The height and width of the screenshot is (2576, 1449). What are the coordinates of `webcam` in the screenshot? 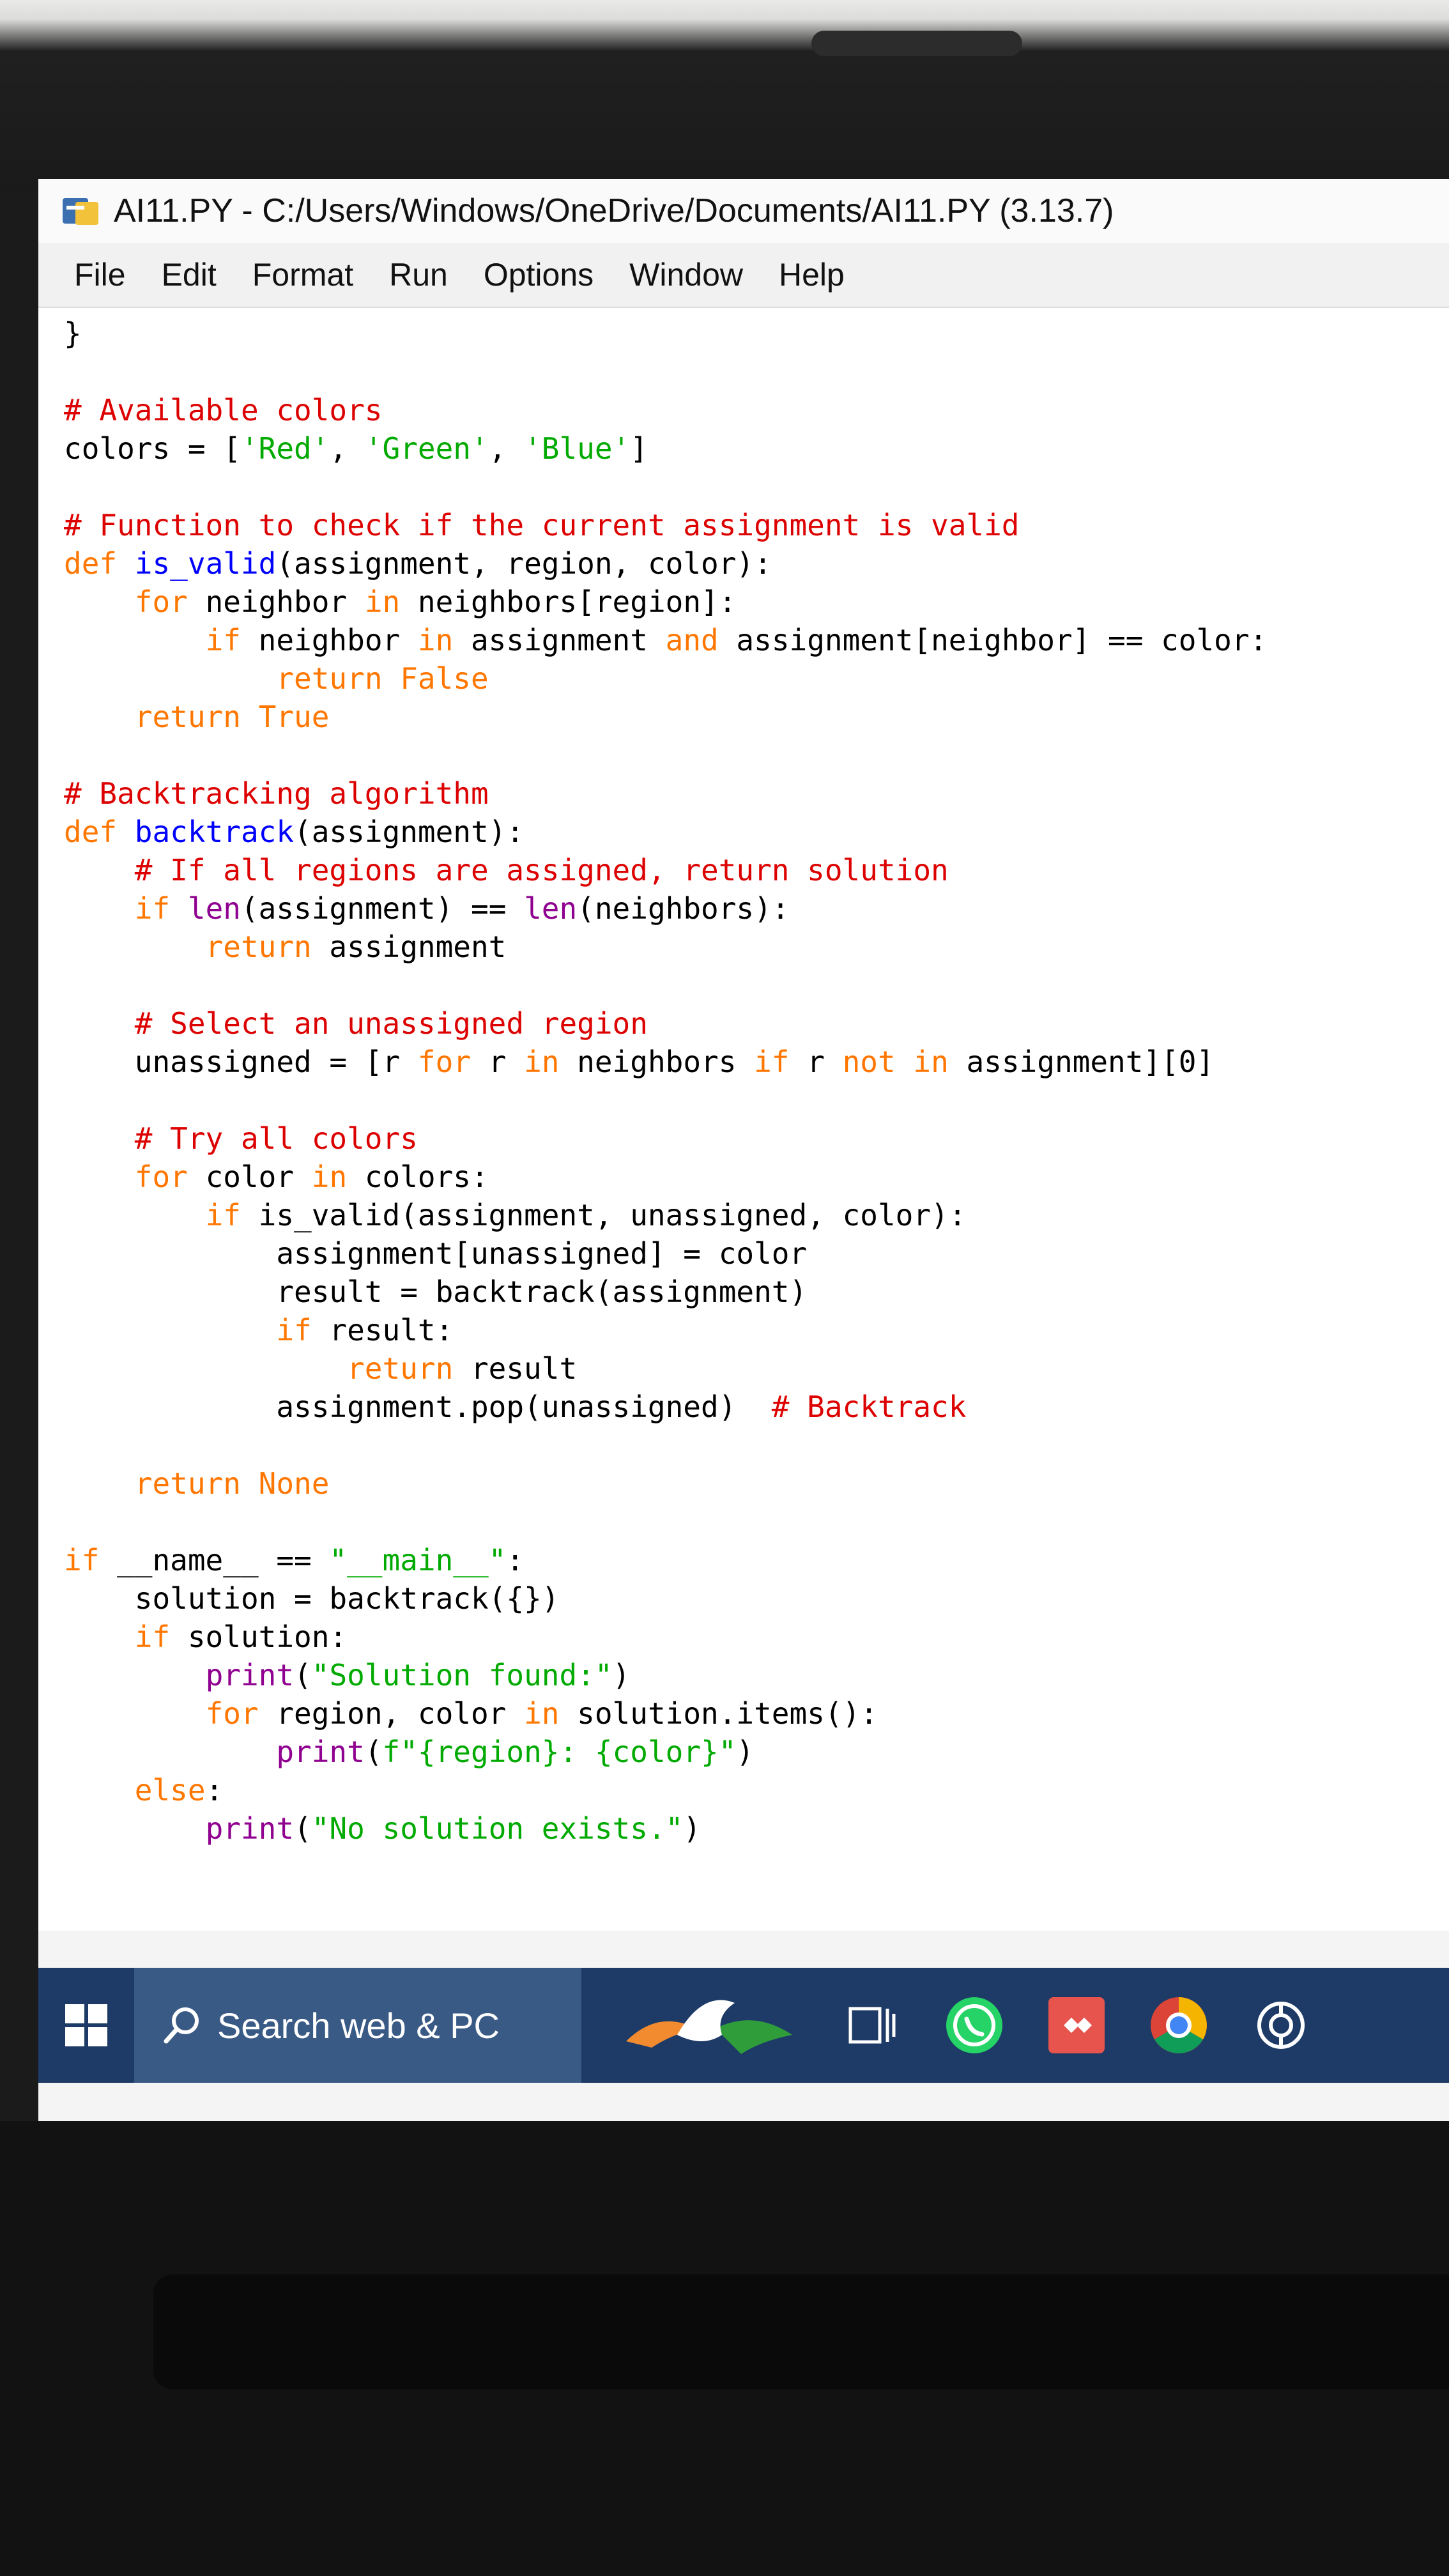 It's located at (916, 43).